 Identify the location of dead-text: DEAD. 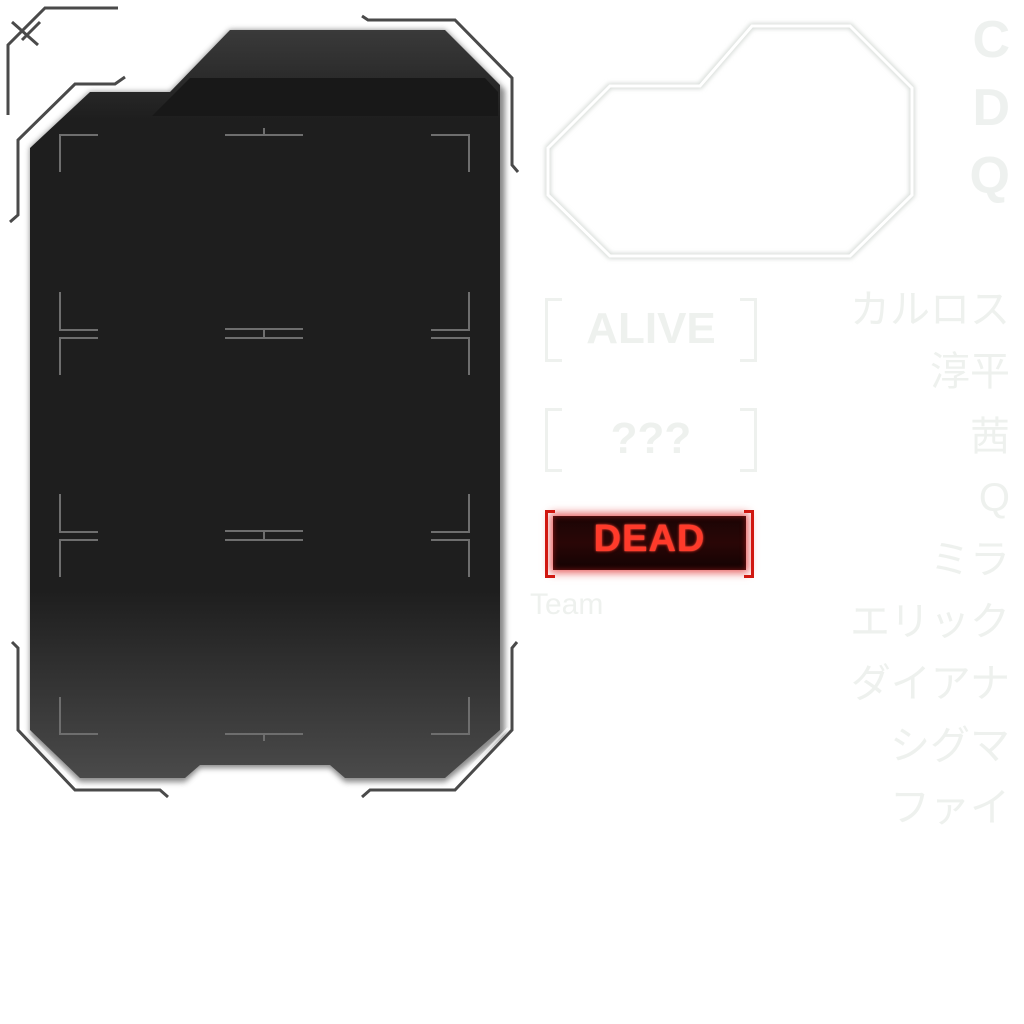
(649, 539).